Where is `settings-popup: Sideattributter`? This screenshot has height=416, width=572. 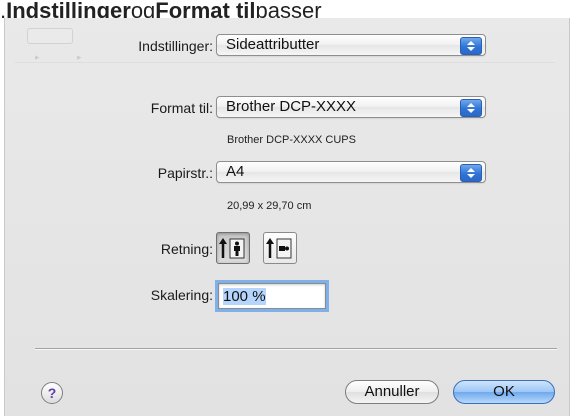 settings-popup: Sideattributter is located at coordinates (351, 45).